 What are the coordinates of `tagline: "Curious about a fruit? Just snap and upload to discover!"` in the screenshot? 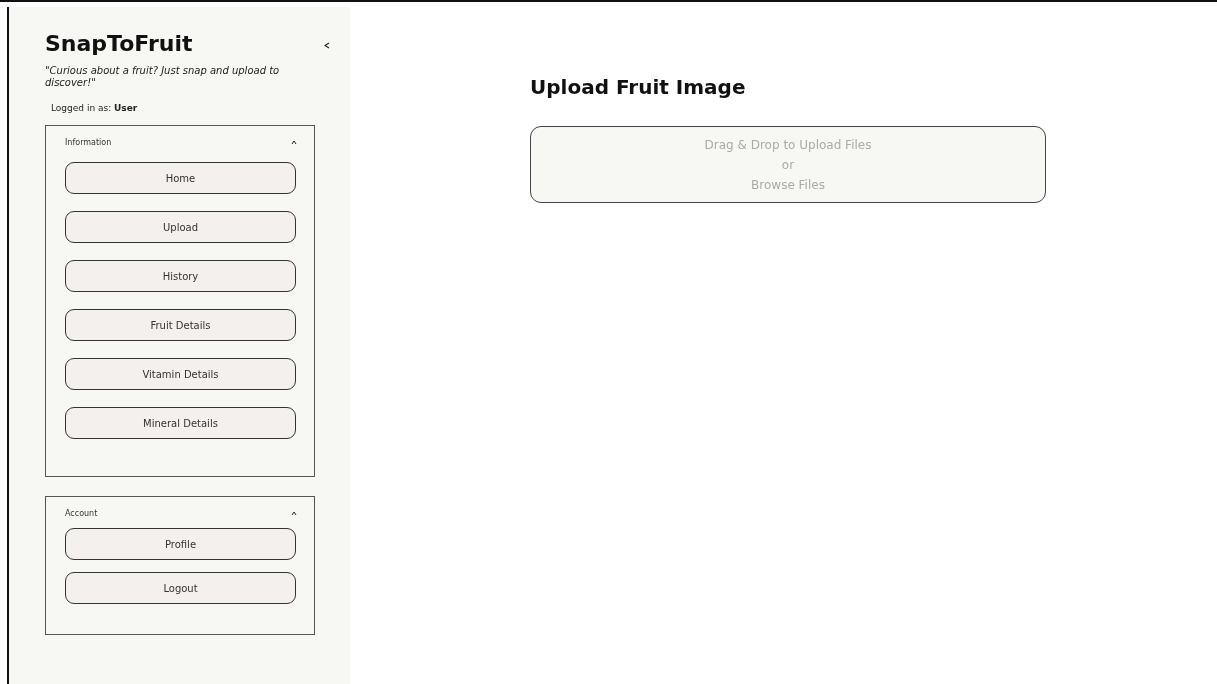 It's located at (163, 77).